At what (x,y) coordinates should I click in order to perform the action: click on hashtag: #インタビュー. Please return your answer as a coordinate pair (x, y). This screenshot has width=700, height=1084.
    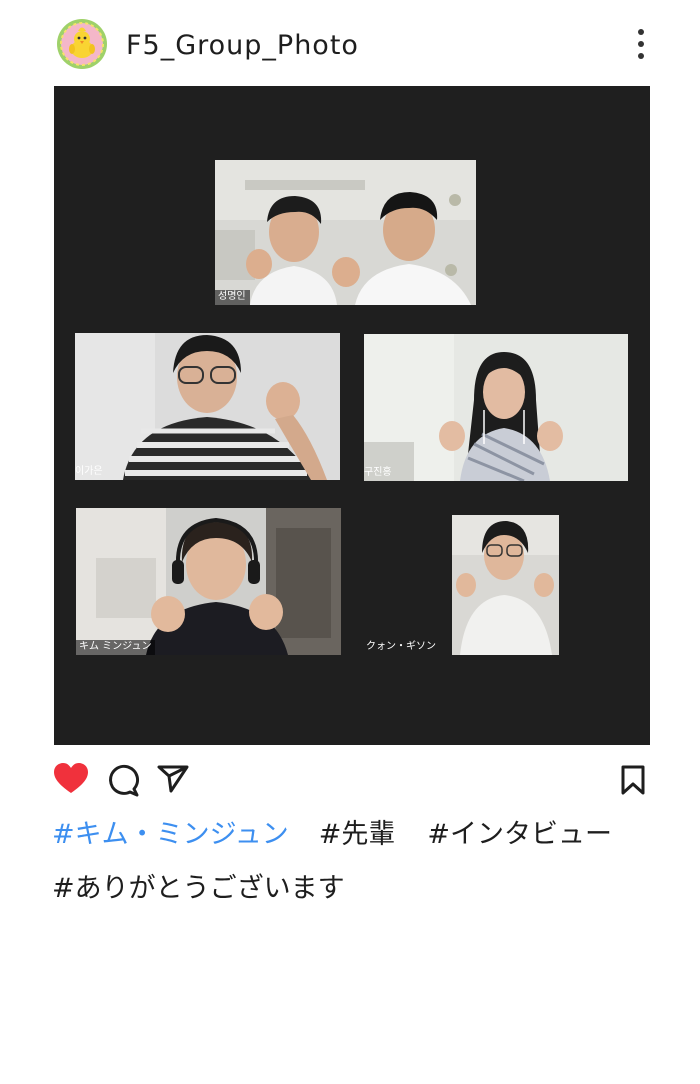
    Looking at the image, I should click on (519, 834).